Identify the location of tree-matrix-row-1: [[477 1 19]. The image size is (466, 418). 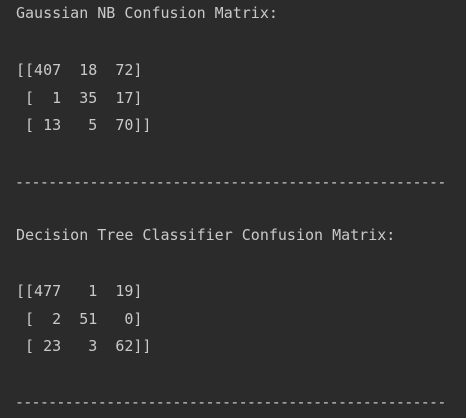
(79, 291).